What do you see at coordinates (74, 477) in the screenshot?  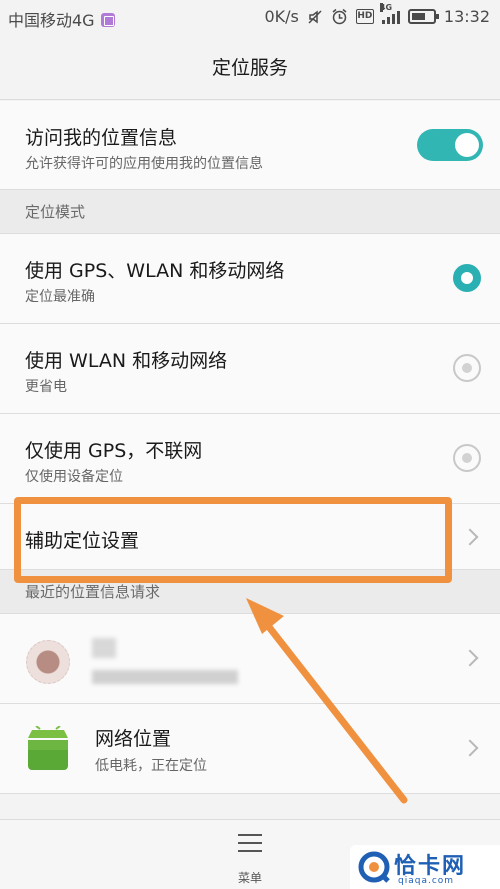 I see `mode-subtitle: 仅使用设备定位` at bounding box center [74, 477].